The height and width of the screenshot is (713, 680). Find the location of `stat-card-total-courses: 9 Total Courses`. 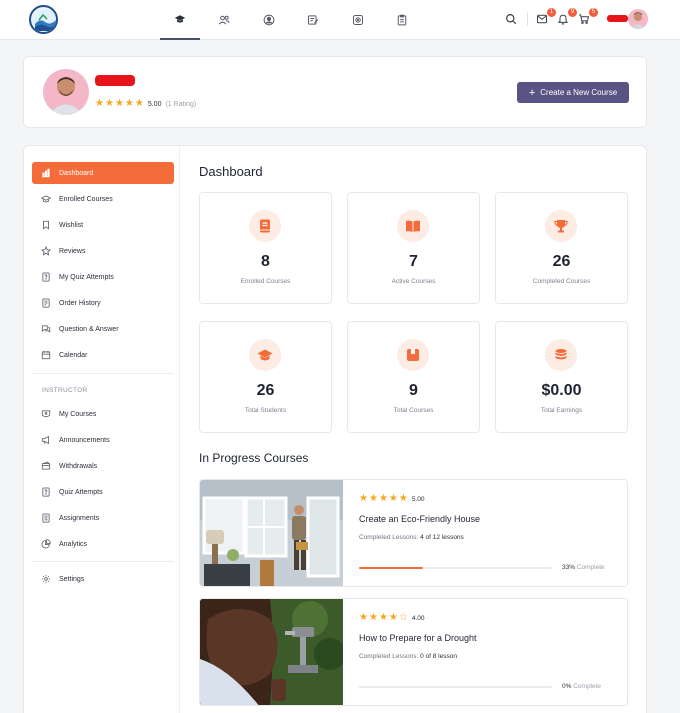

stat-card-total-courses: 9 Total Courses is located at coordinates (413, 377).